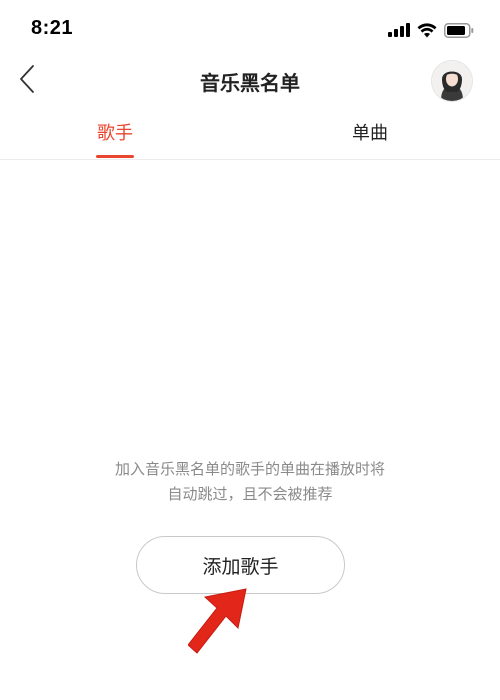  What do you see at coordinates (250, 494) in the screenshot?
I see `empty-state-line-2: 自动跳过，且不会被推荐` at bounding box center [250, 494].